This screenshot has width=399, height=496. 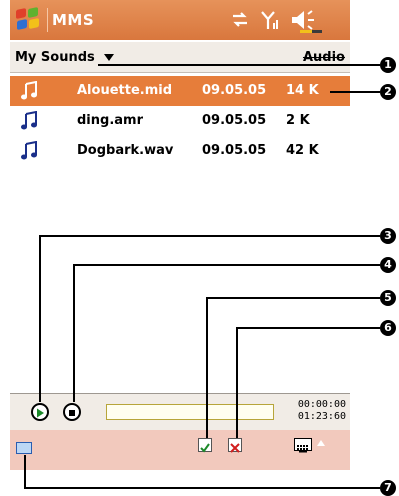 I want to click on stop-icon, so click(x=72, y=413).